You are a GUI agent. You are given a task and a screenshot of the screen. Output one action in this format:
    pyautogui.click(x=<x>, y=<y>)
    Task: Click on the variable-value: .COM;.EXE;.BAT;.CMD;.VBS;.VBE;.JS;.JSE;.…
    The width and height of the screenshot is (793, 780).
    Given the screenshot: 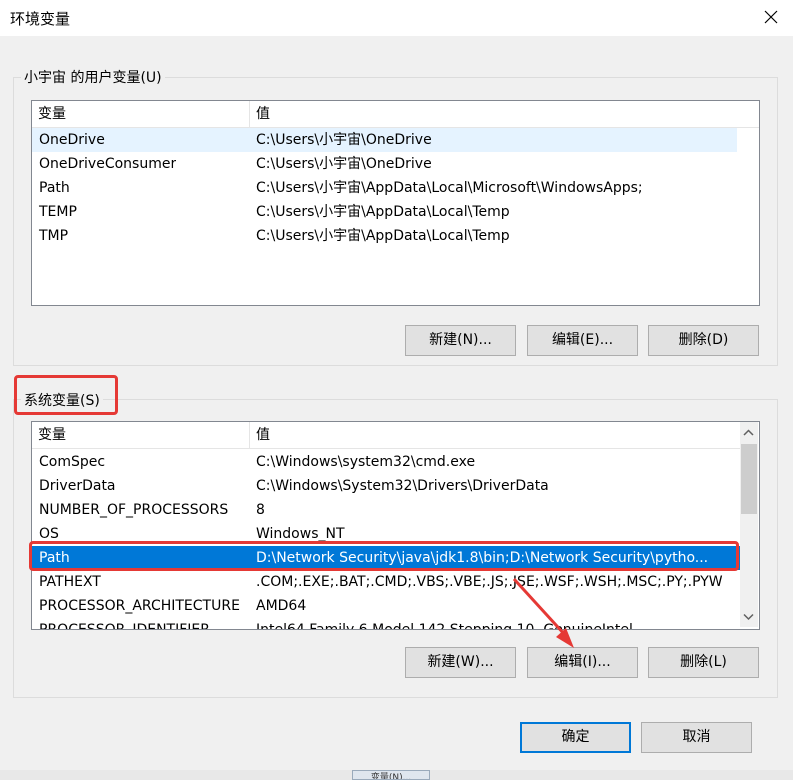 What is the action you would take?
    pyautogui.click(x=489, y=582)
    